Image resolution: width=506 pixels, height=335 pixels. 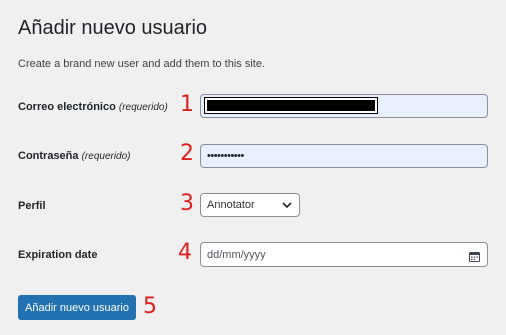 What do you see at coordinates (187, 104) in the screenshot?
I see `annotation-1: 1` at bounding box center [187, 104].